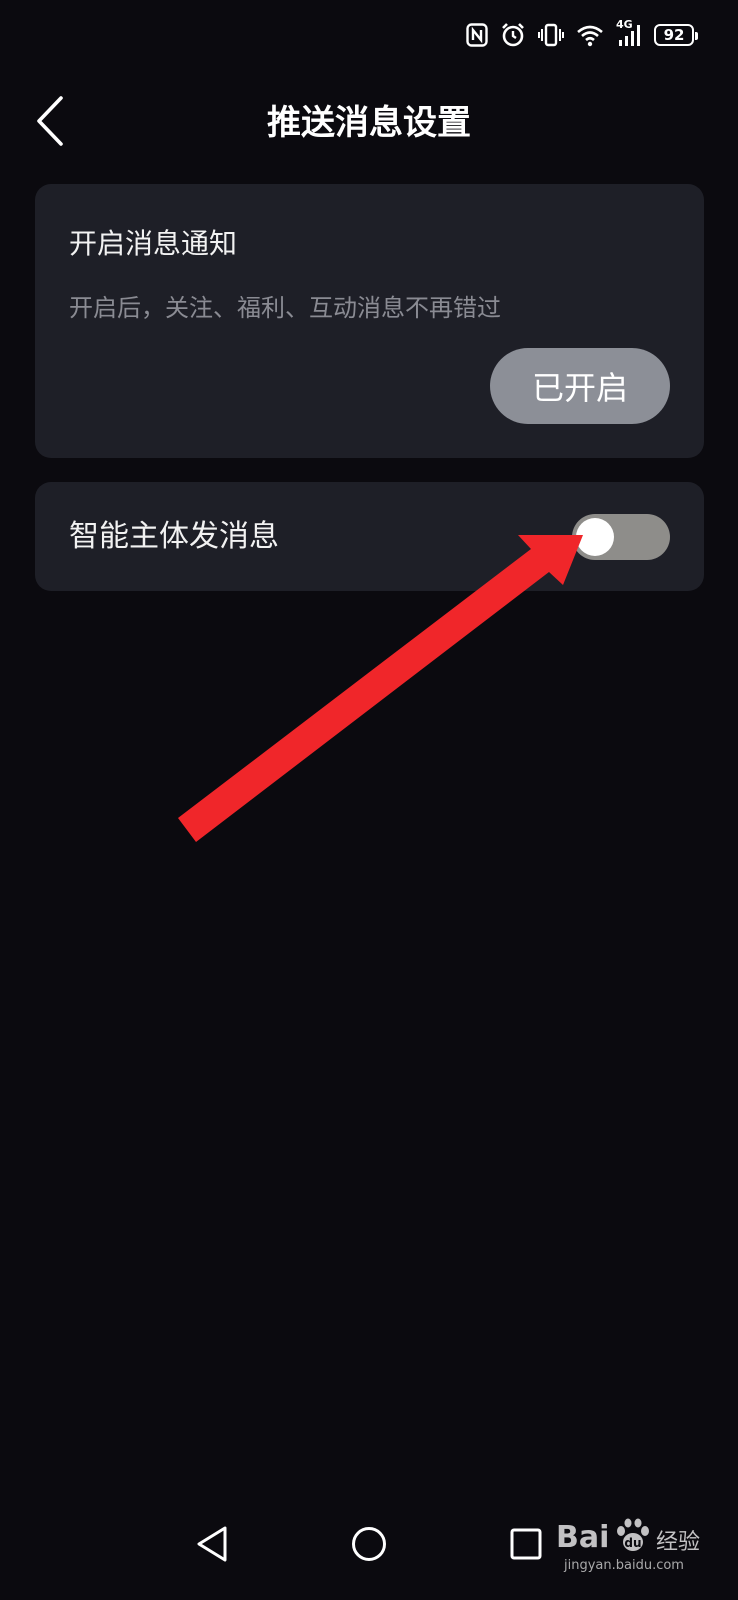 This screenshot has height=1600, width=738. I want to click on cellular-signal-icon: 4G, so click(629, 33).